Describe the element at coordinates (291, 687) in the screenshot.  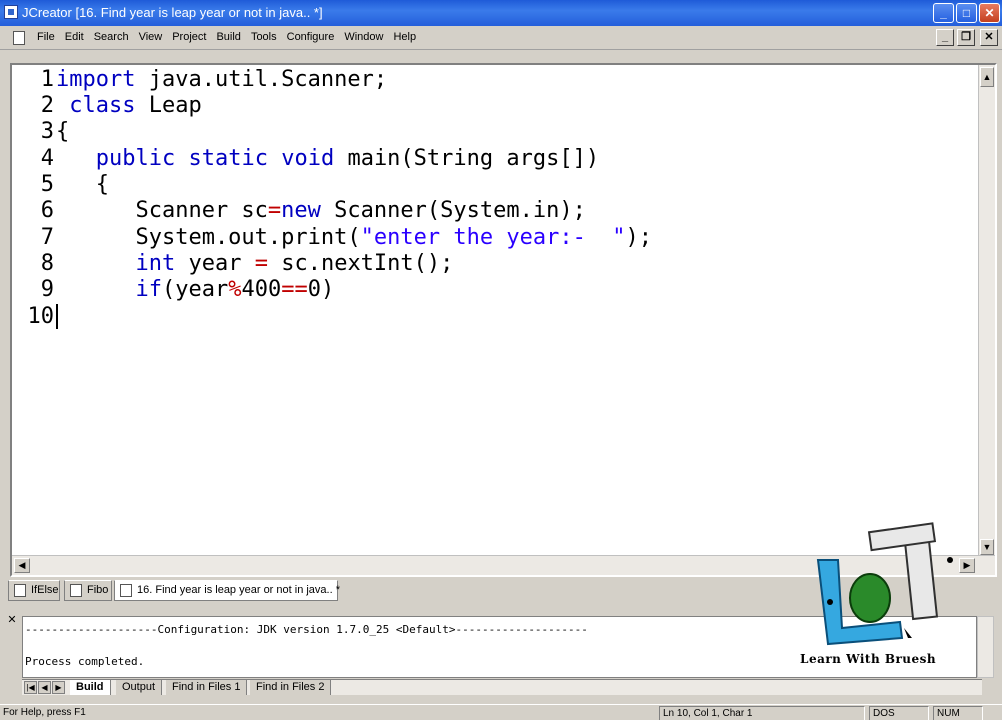
I see `tab-find-in-files-2: Find in Files 2` at that location.